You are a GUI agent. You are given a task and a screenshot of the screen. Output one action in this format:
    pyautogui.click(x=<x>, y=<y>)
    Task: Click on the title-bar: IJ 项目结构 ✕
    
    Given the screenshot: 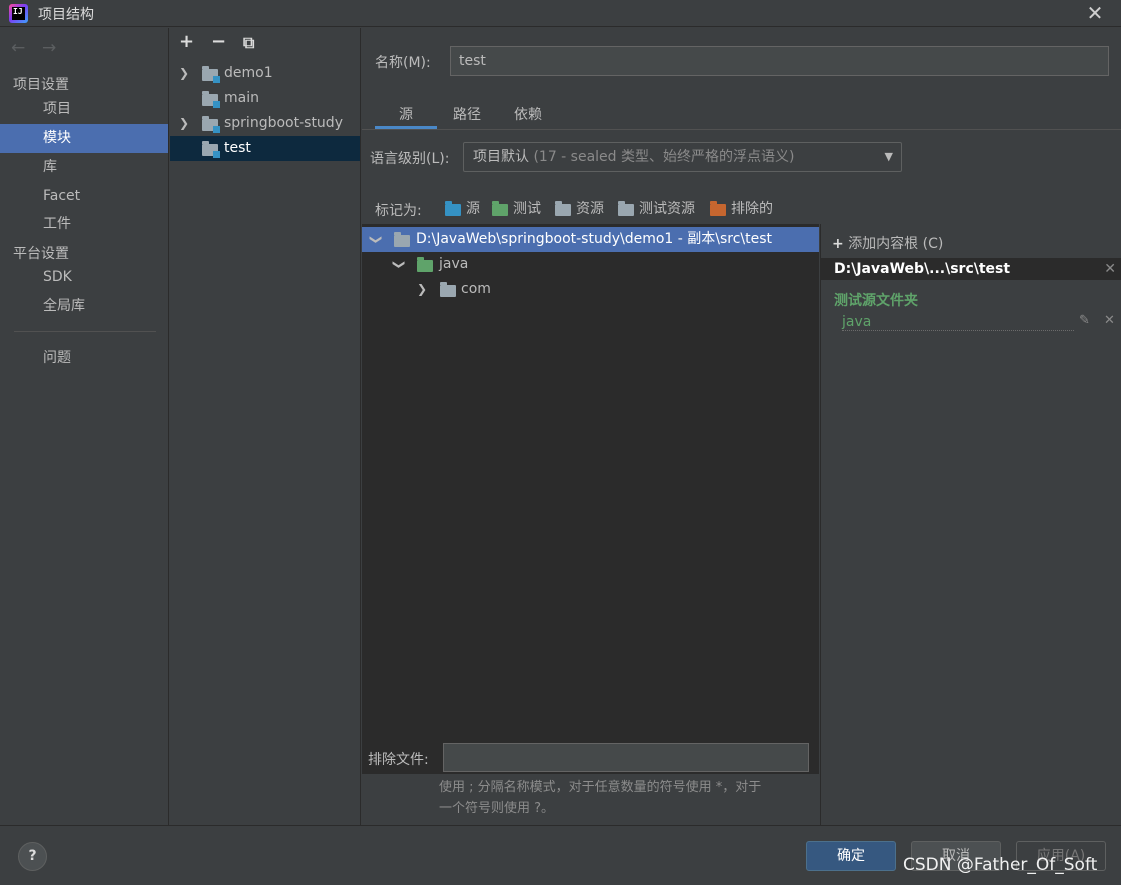 What is the action you would take?
    pyautogui.click(x=560, y=13)
    